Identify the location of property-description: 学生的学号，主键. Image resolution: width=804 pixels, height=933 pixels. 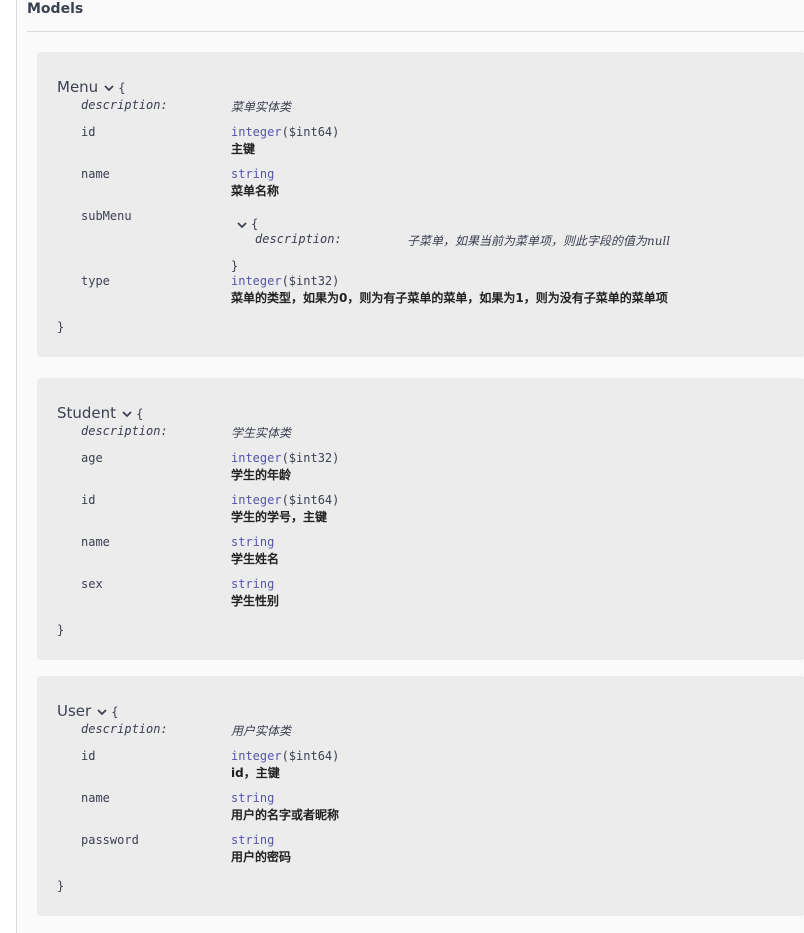
(279, 517).